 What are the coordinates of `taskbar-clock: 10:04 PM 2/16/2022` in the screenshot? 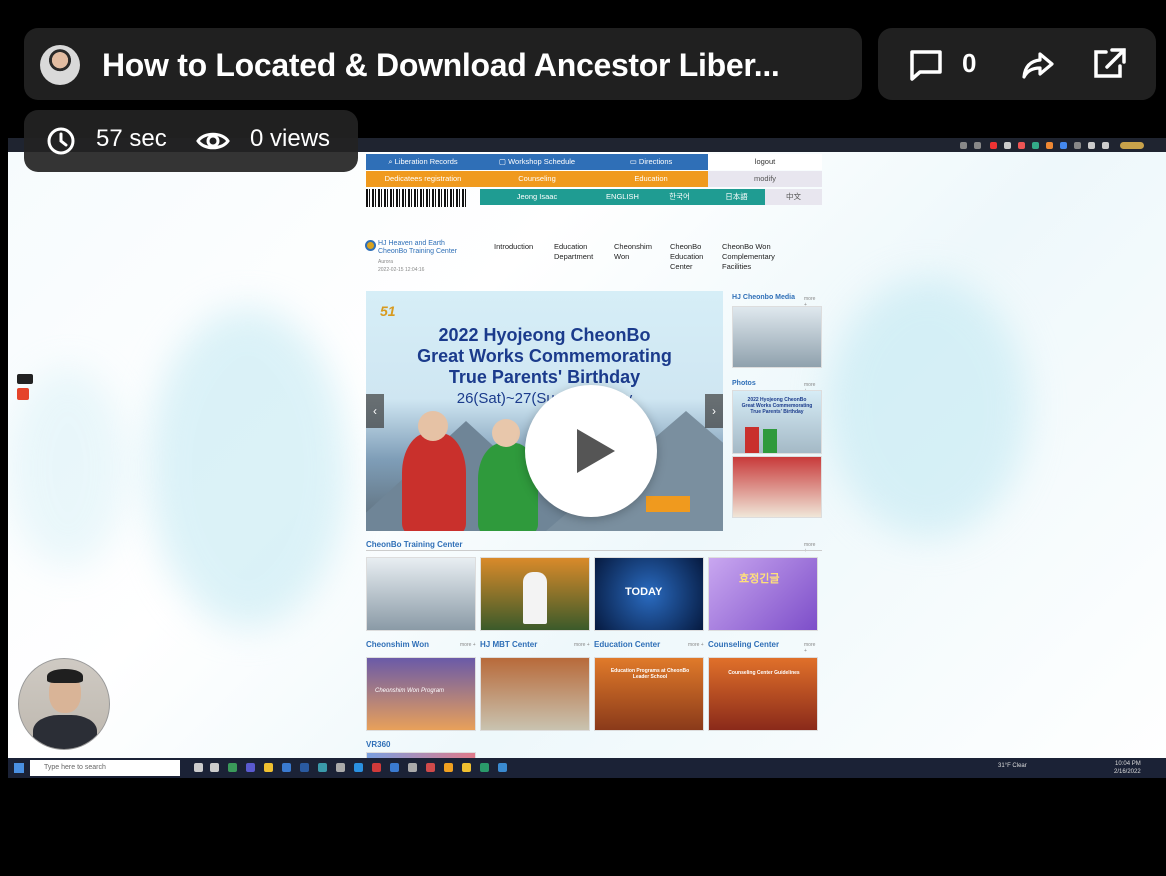 It's located at (1127, 768).